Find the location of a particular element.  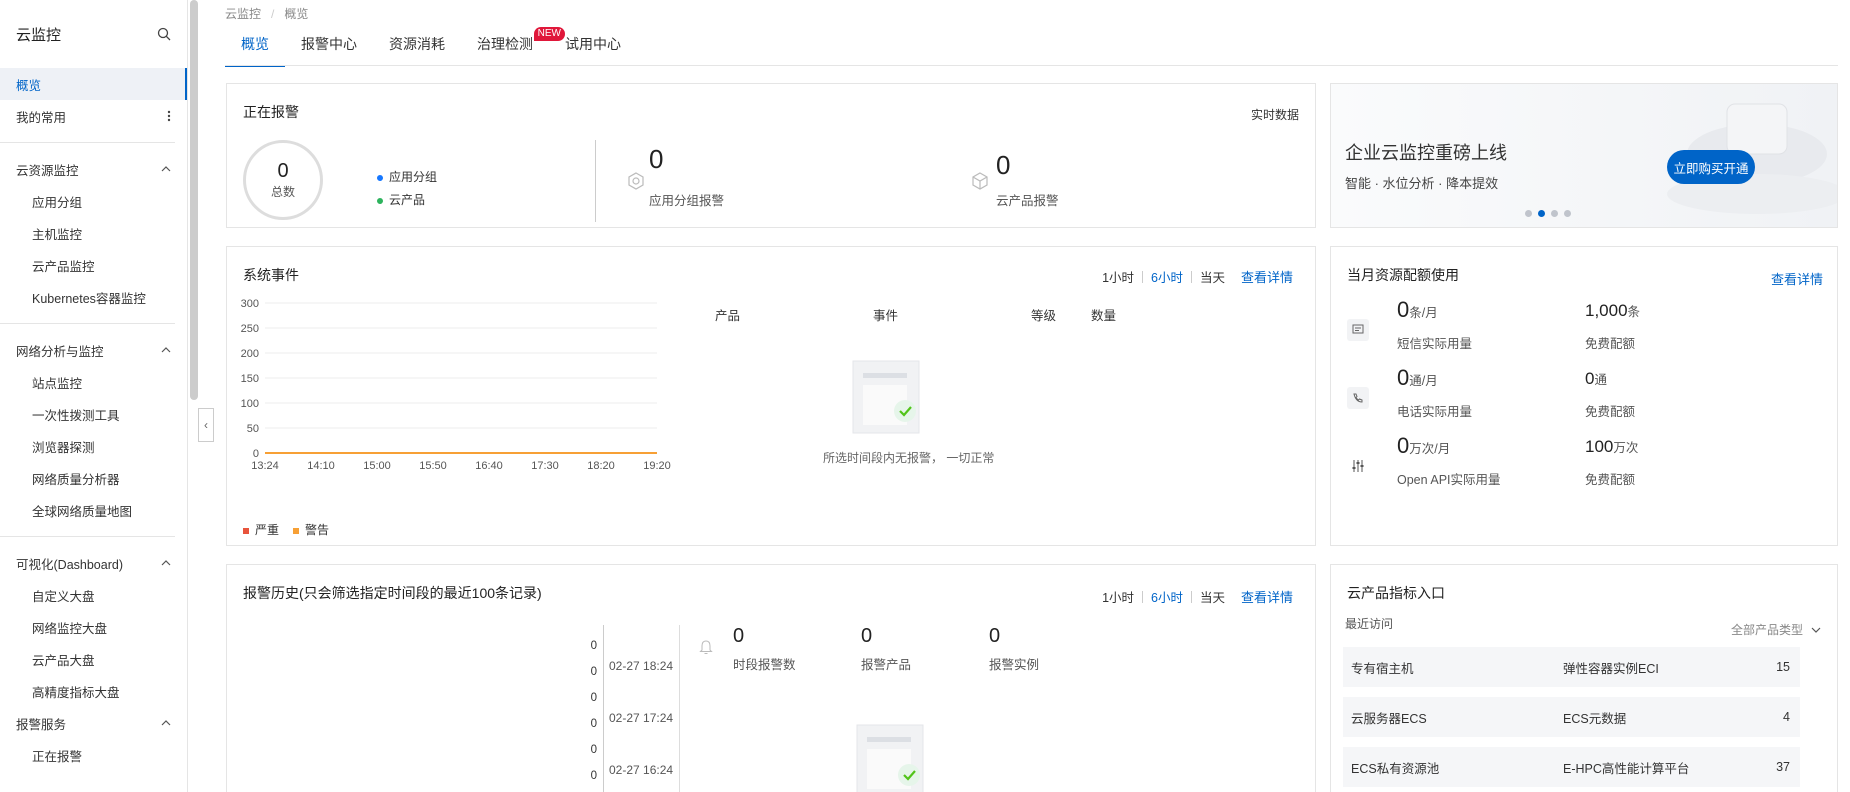

tab-overview: 概览 is located at coordinates (255, 50).